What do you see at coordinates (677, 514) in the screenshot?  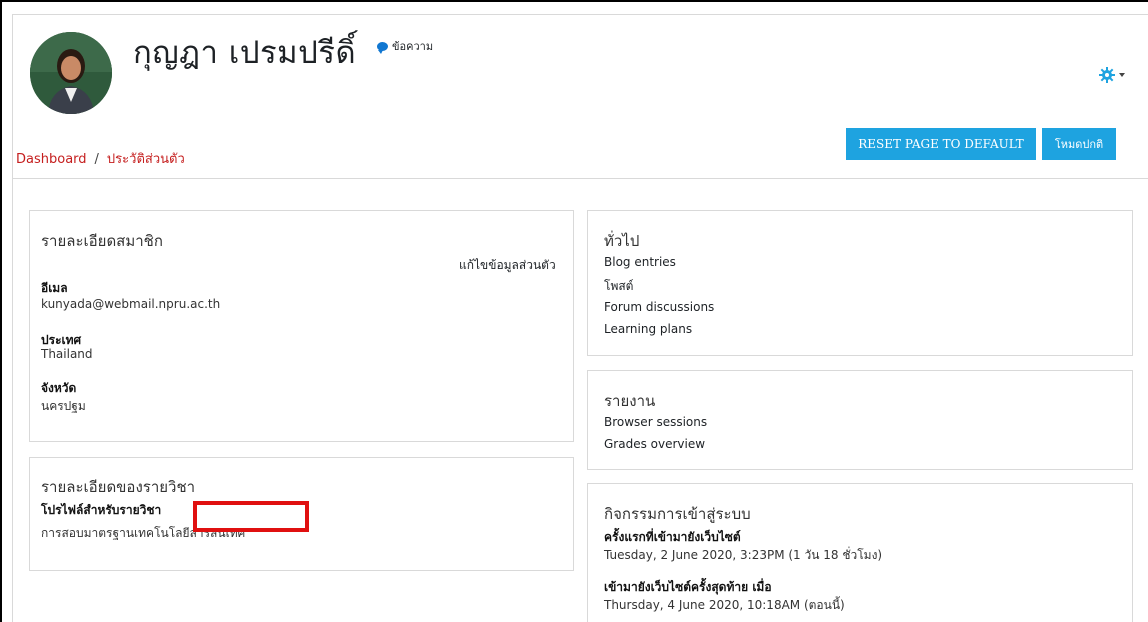 I see `card-title: กิจกรรมการเข้าสู่ระบบ` at bounding box center [677, 514].